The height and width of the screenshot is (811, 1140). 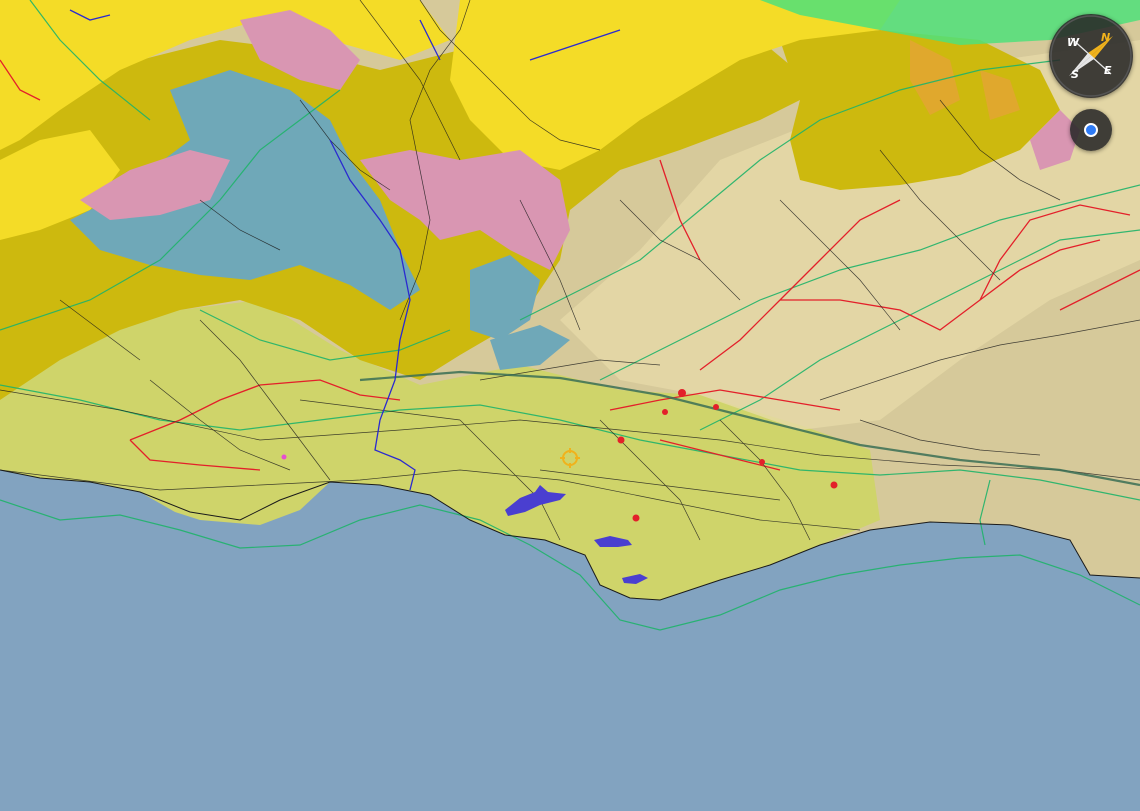 I want to click on compass-button: N W E S, so click(x=1091, y=56).